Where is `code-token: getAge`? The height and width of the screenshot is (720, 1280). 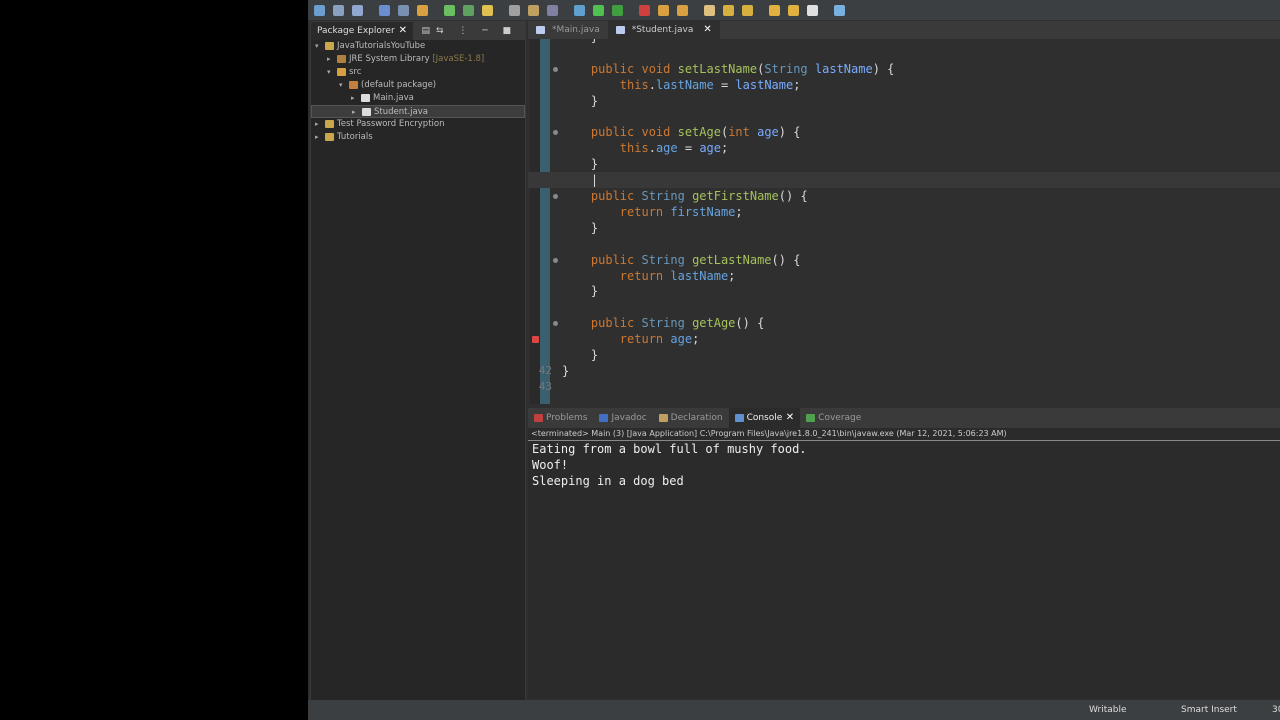
code-token: getAge is located at coordinates (714, 323).